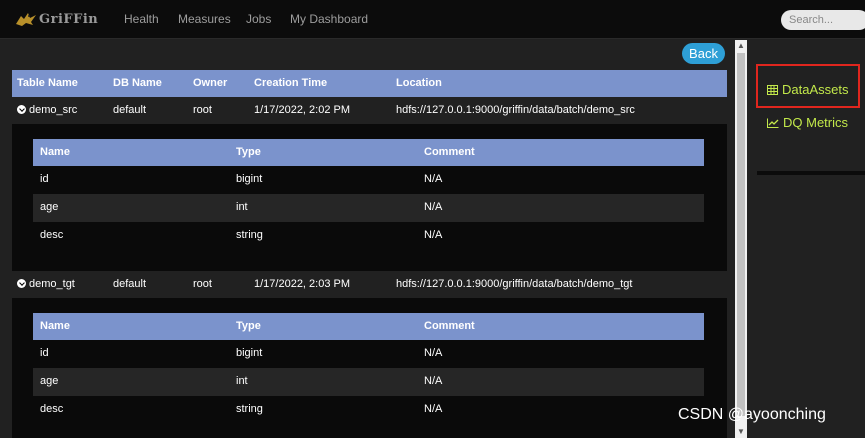 Image resolution: width=865 pixels, height=438 pixels. What do you see at coordinates (302, 110) in the screenshot?
I see `creation-time-cell: 1/17/2022, 2:02 PM` at bounding box center [302, 110].